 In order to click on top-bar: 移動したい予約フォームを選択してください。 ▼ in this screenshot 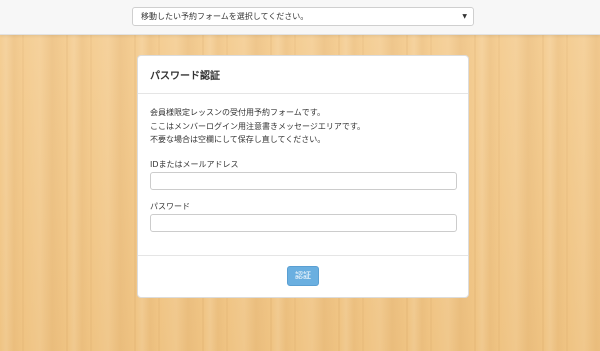, I will do `click(300, 17)`.